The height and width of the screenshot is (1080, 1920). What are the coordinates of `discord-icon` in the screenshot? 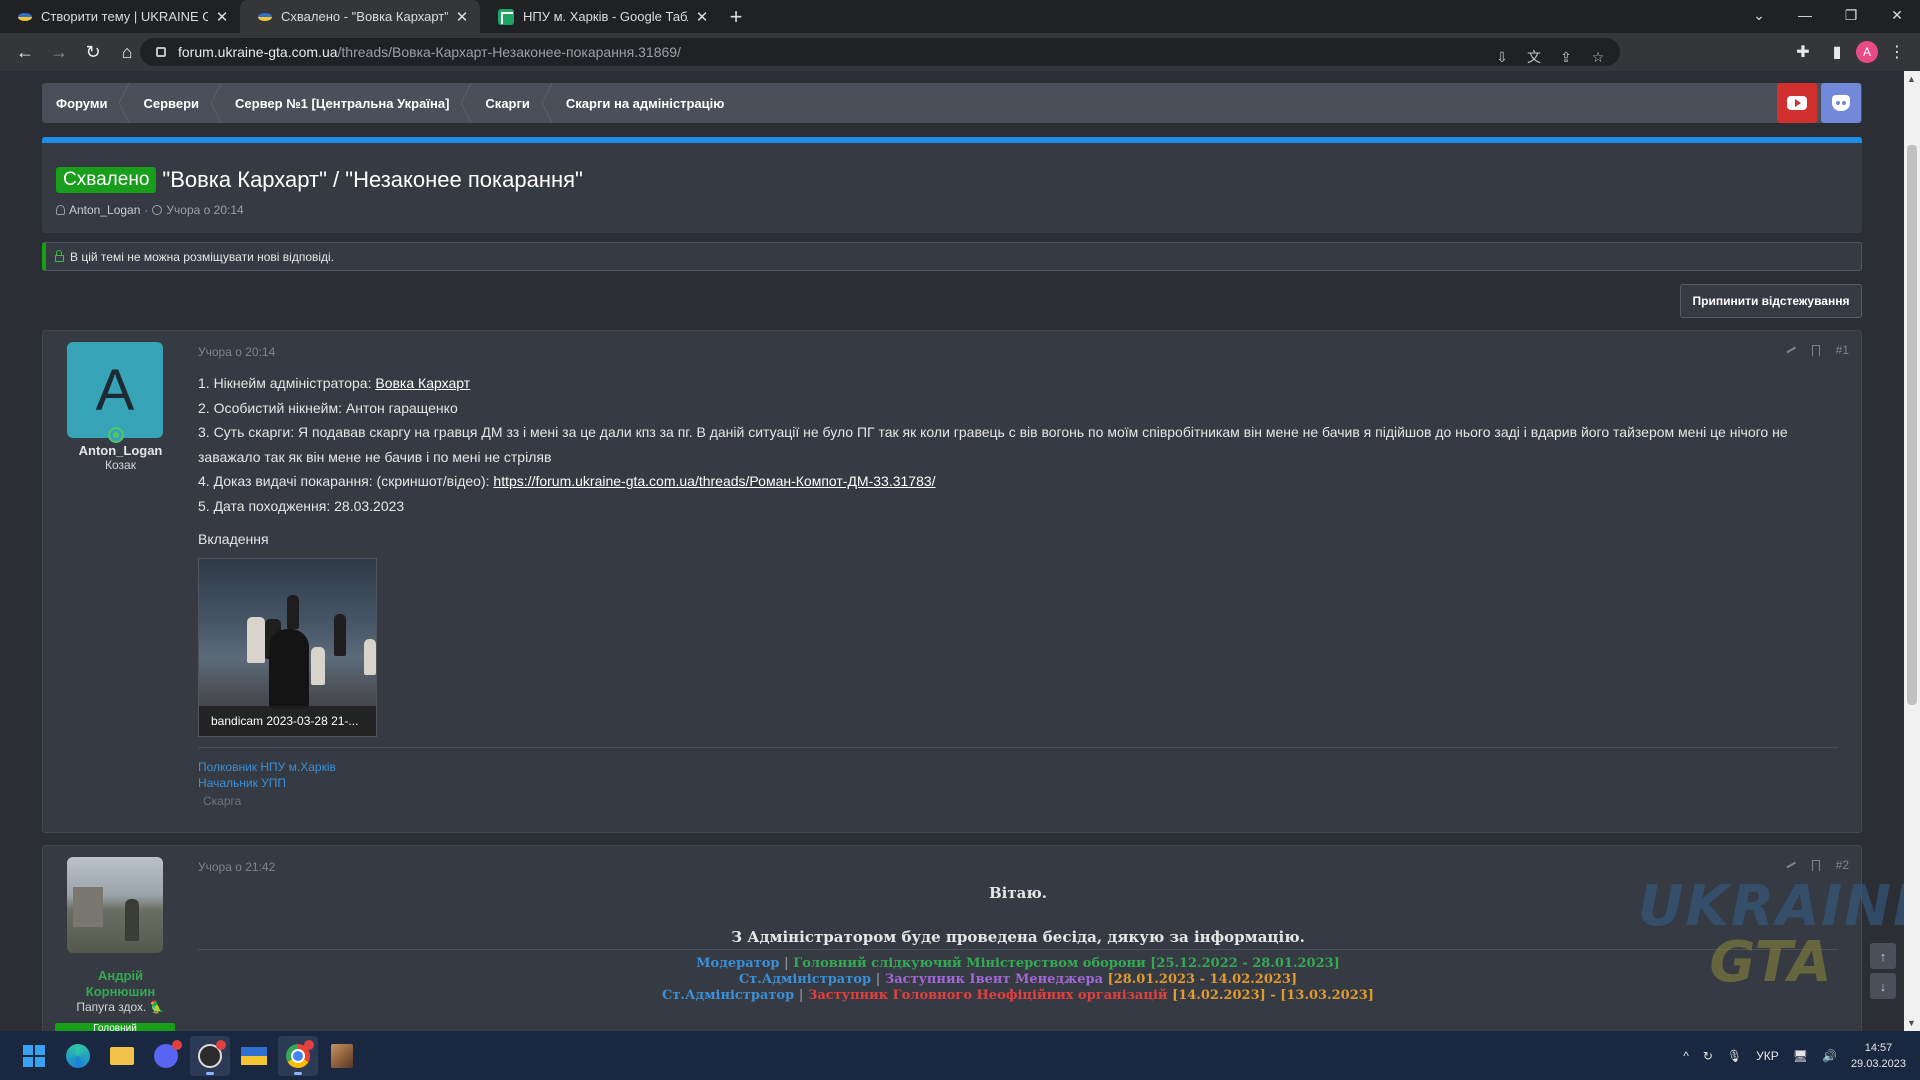 It's located at (1841, 103).